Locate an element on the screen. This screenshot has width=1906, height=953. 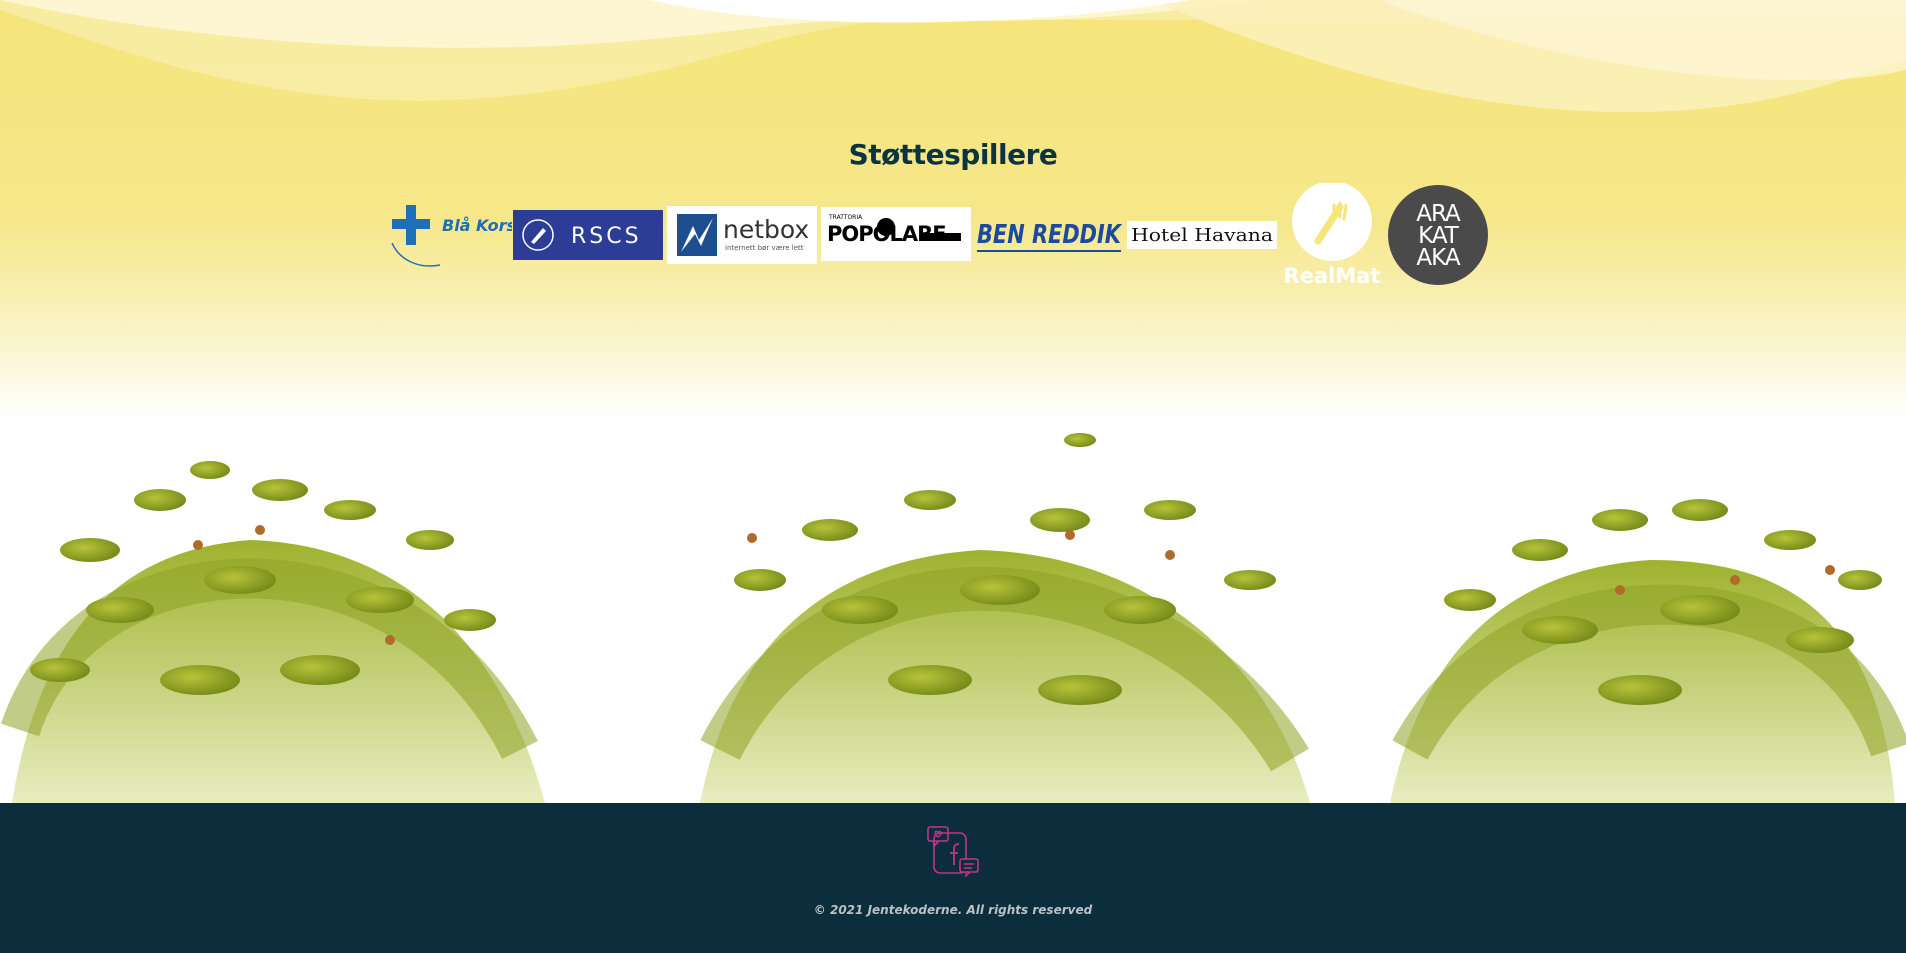
arakataka-line-3: AKA is located at coordinates (1438, 258).